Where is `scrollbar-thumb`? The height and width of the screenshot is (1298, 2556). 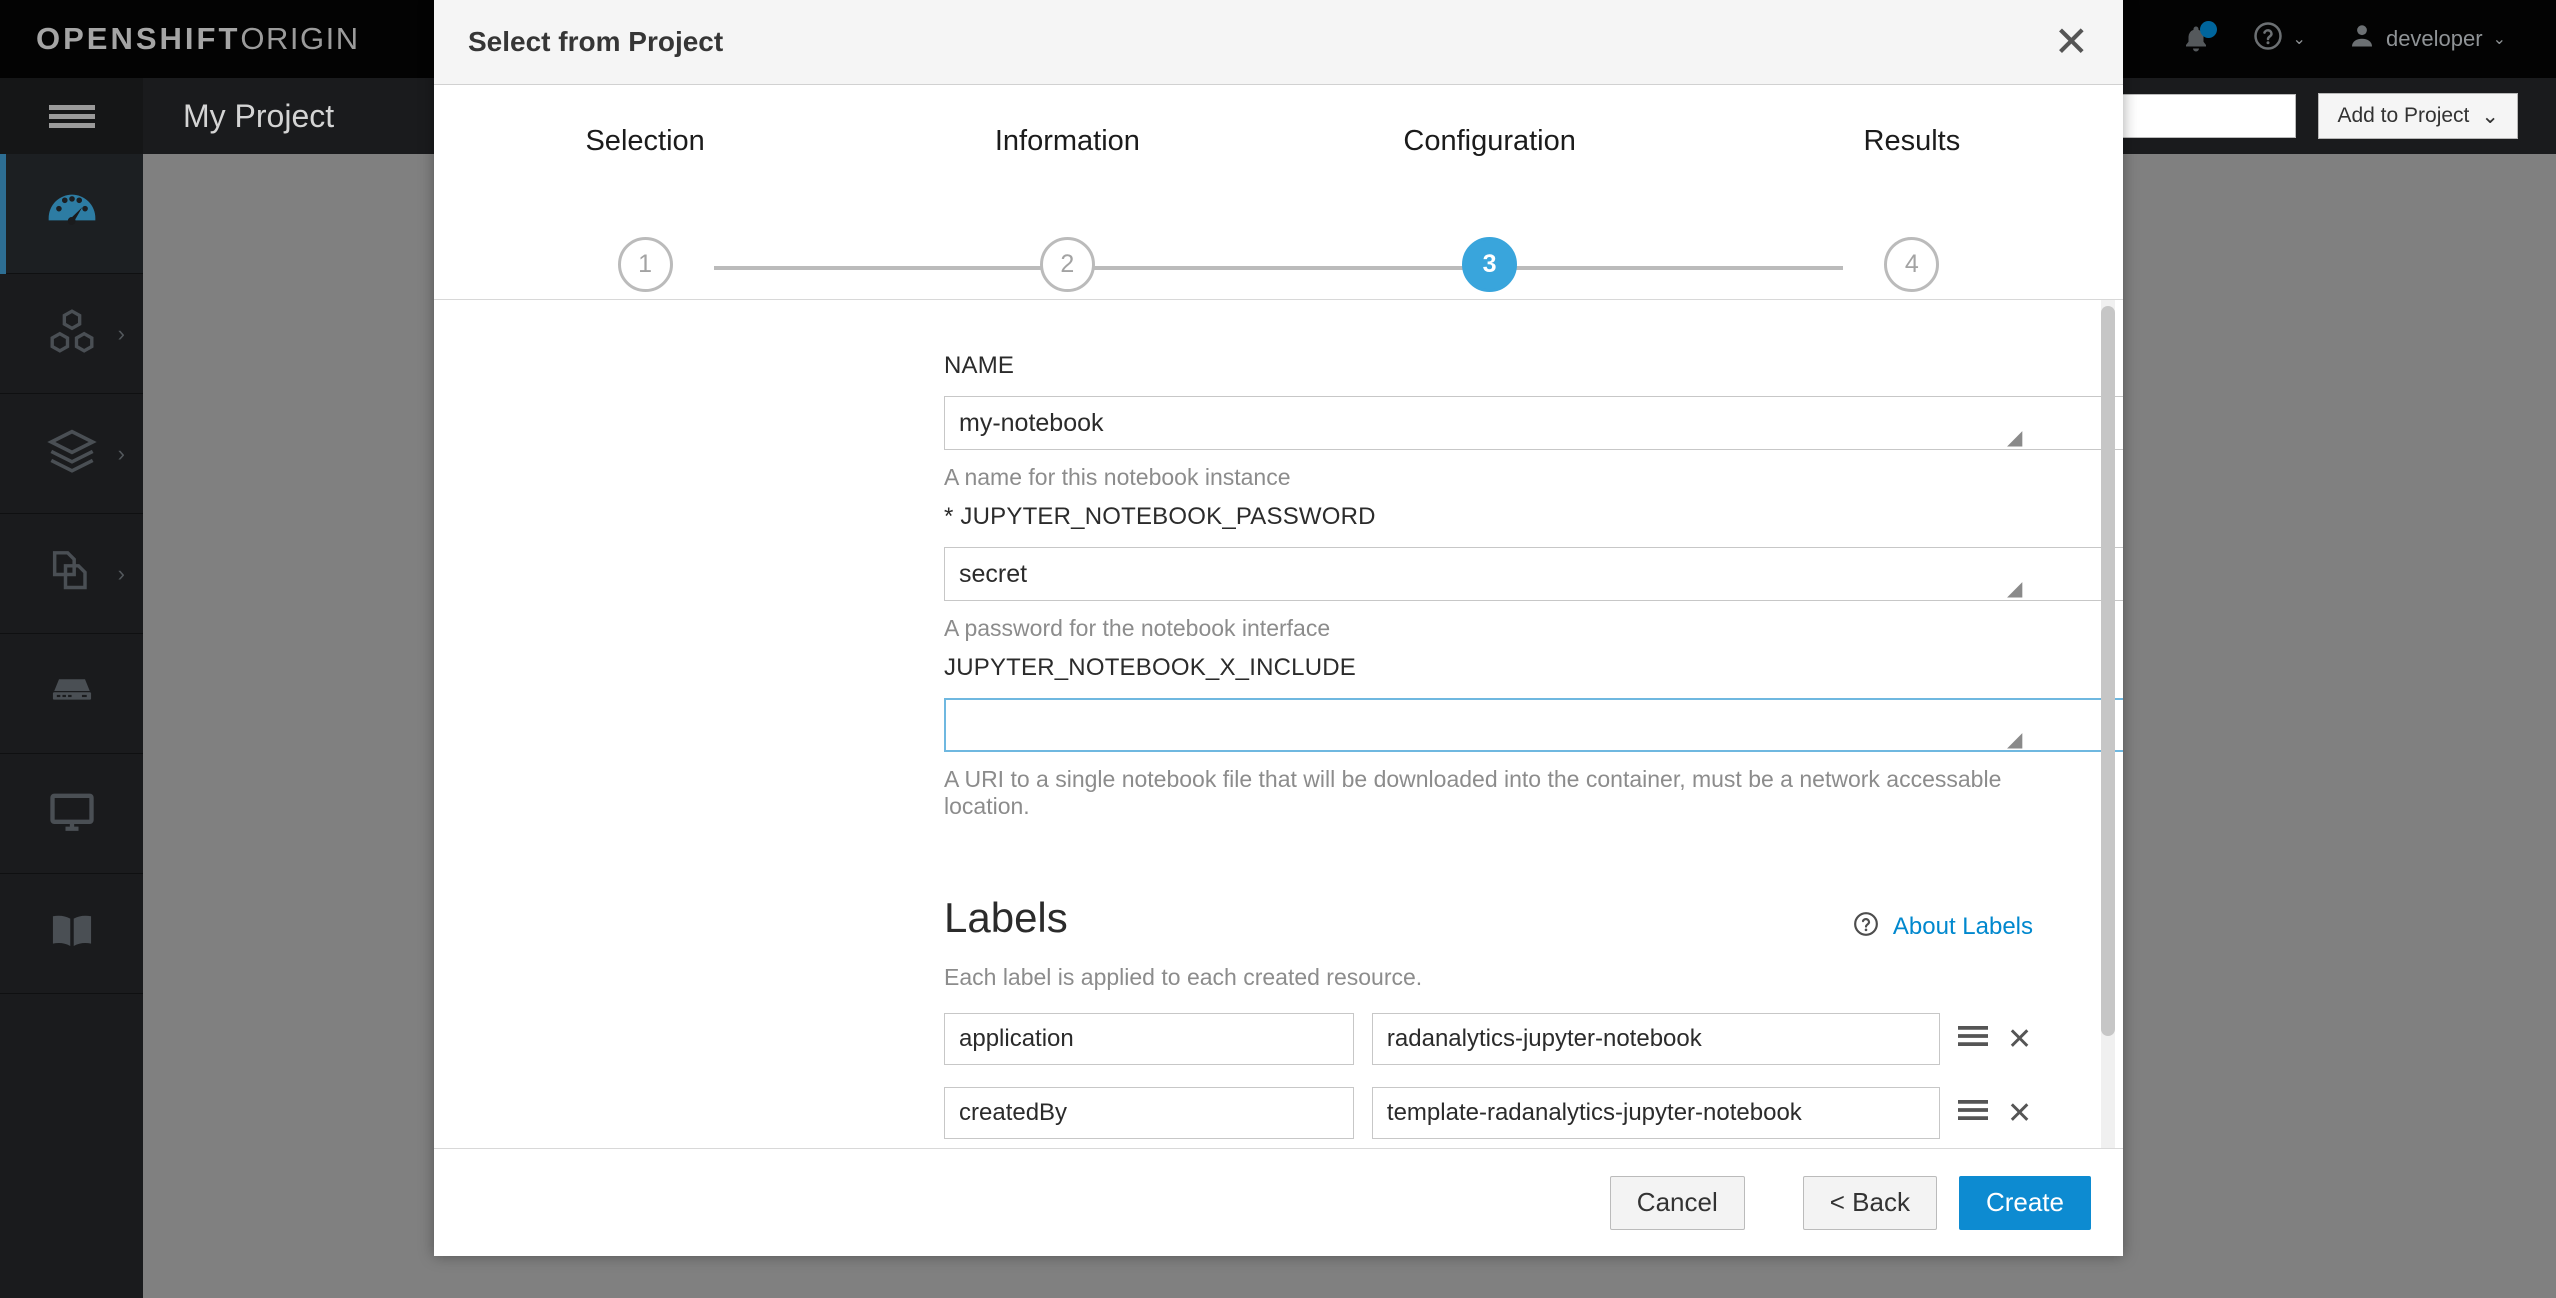
scrollbar-thumb is located at coordinates (2108, 671).